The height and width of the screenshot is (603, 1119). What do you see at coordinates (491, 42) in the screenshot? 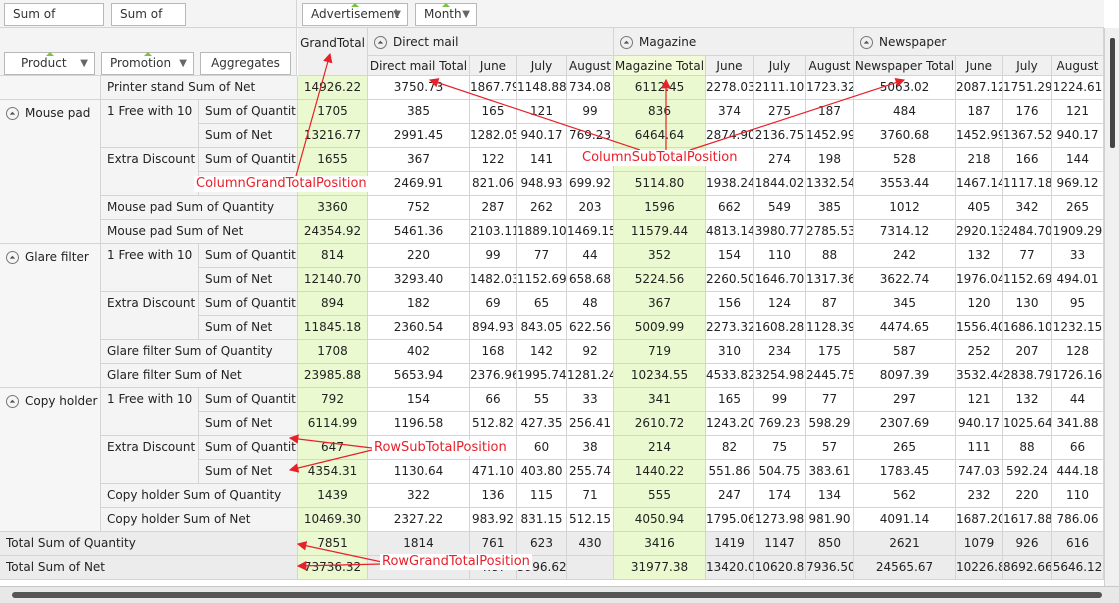
I see `direct-mail-header: ⏶ Direct mail` at bounding box center [491, 42].